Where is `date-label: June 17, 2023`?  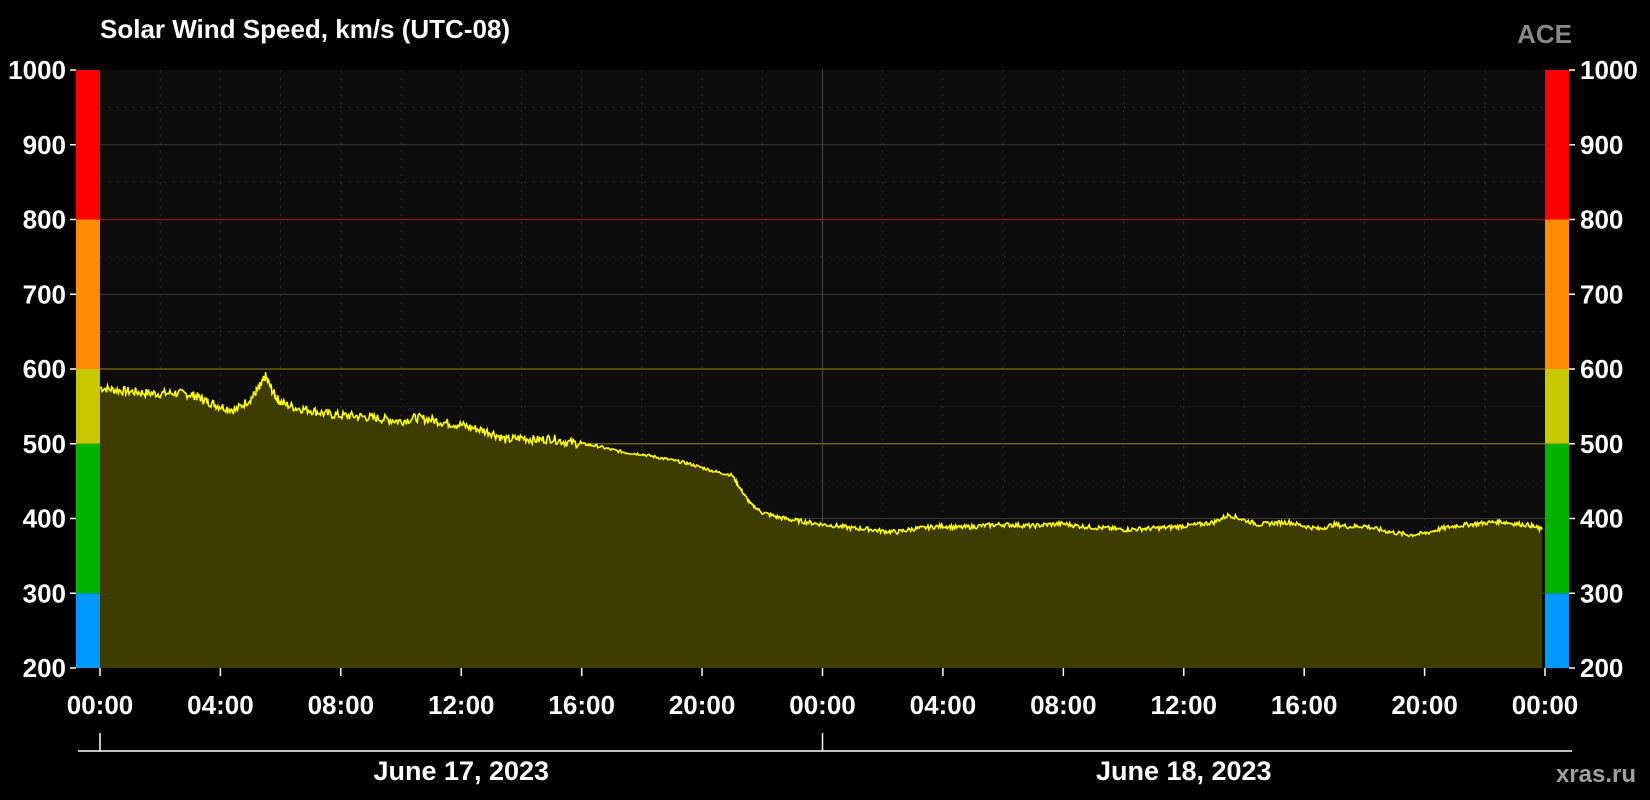
date-label: June 17, 2023 is located at coordinates (461, 771).